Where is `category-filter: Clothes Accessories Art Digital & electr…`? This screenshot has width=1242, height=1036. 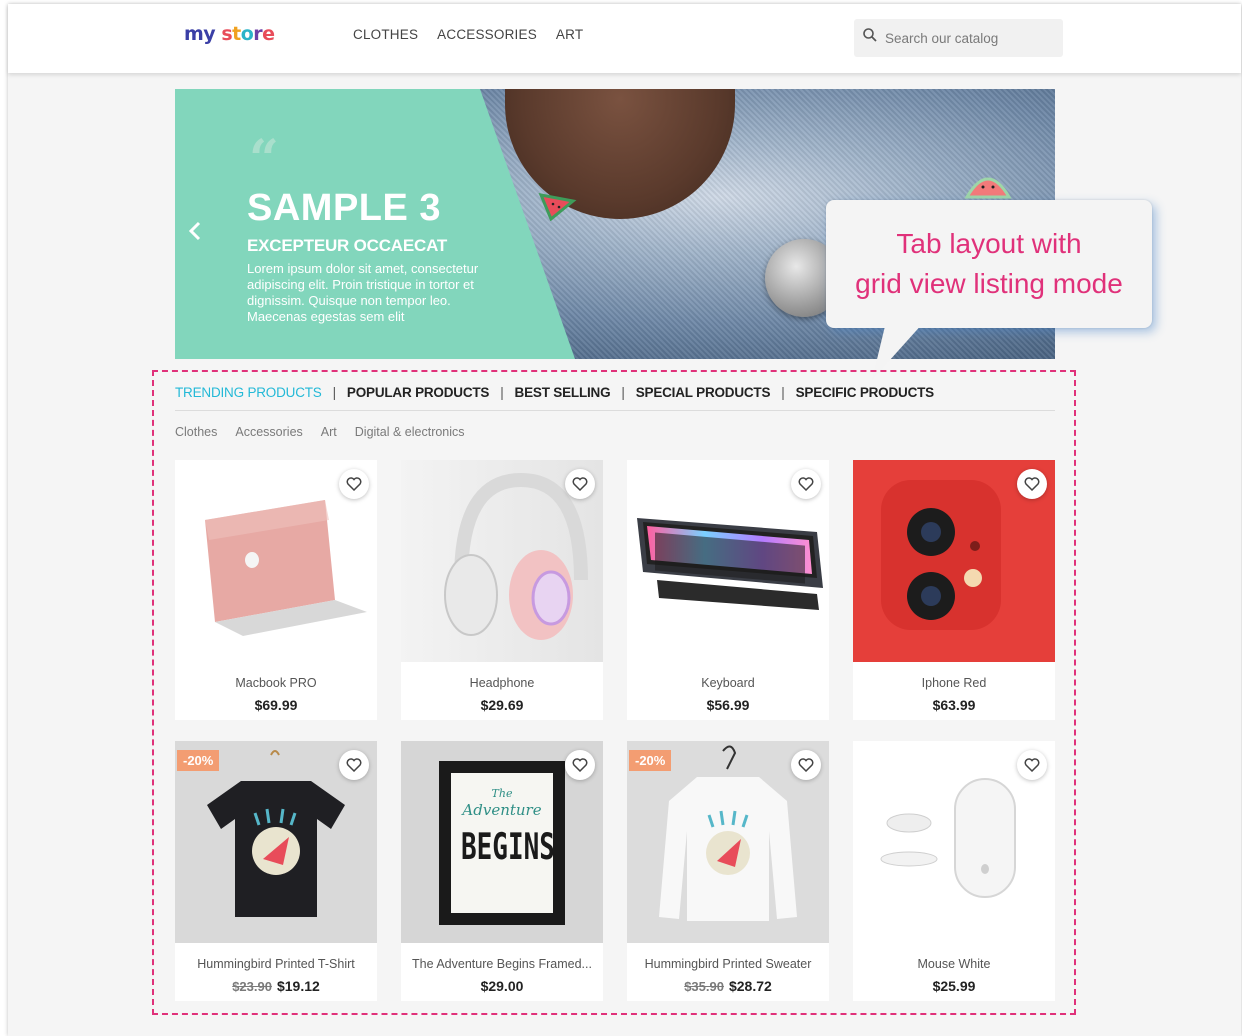 category-filter: Clothes Accessories Art Digital & electr… is located at coordinates (320, 432).